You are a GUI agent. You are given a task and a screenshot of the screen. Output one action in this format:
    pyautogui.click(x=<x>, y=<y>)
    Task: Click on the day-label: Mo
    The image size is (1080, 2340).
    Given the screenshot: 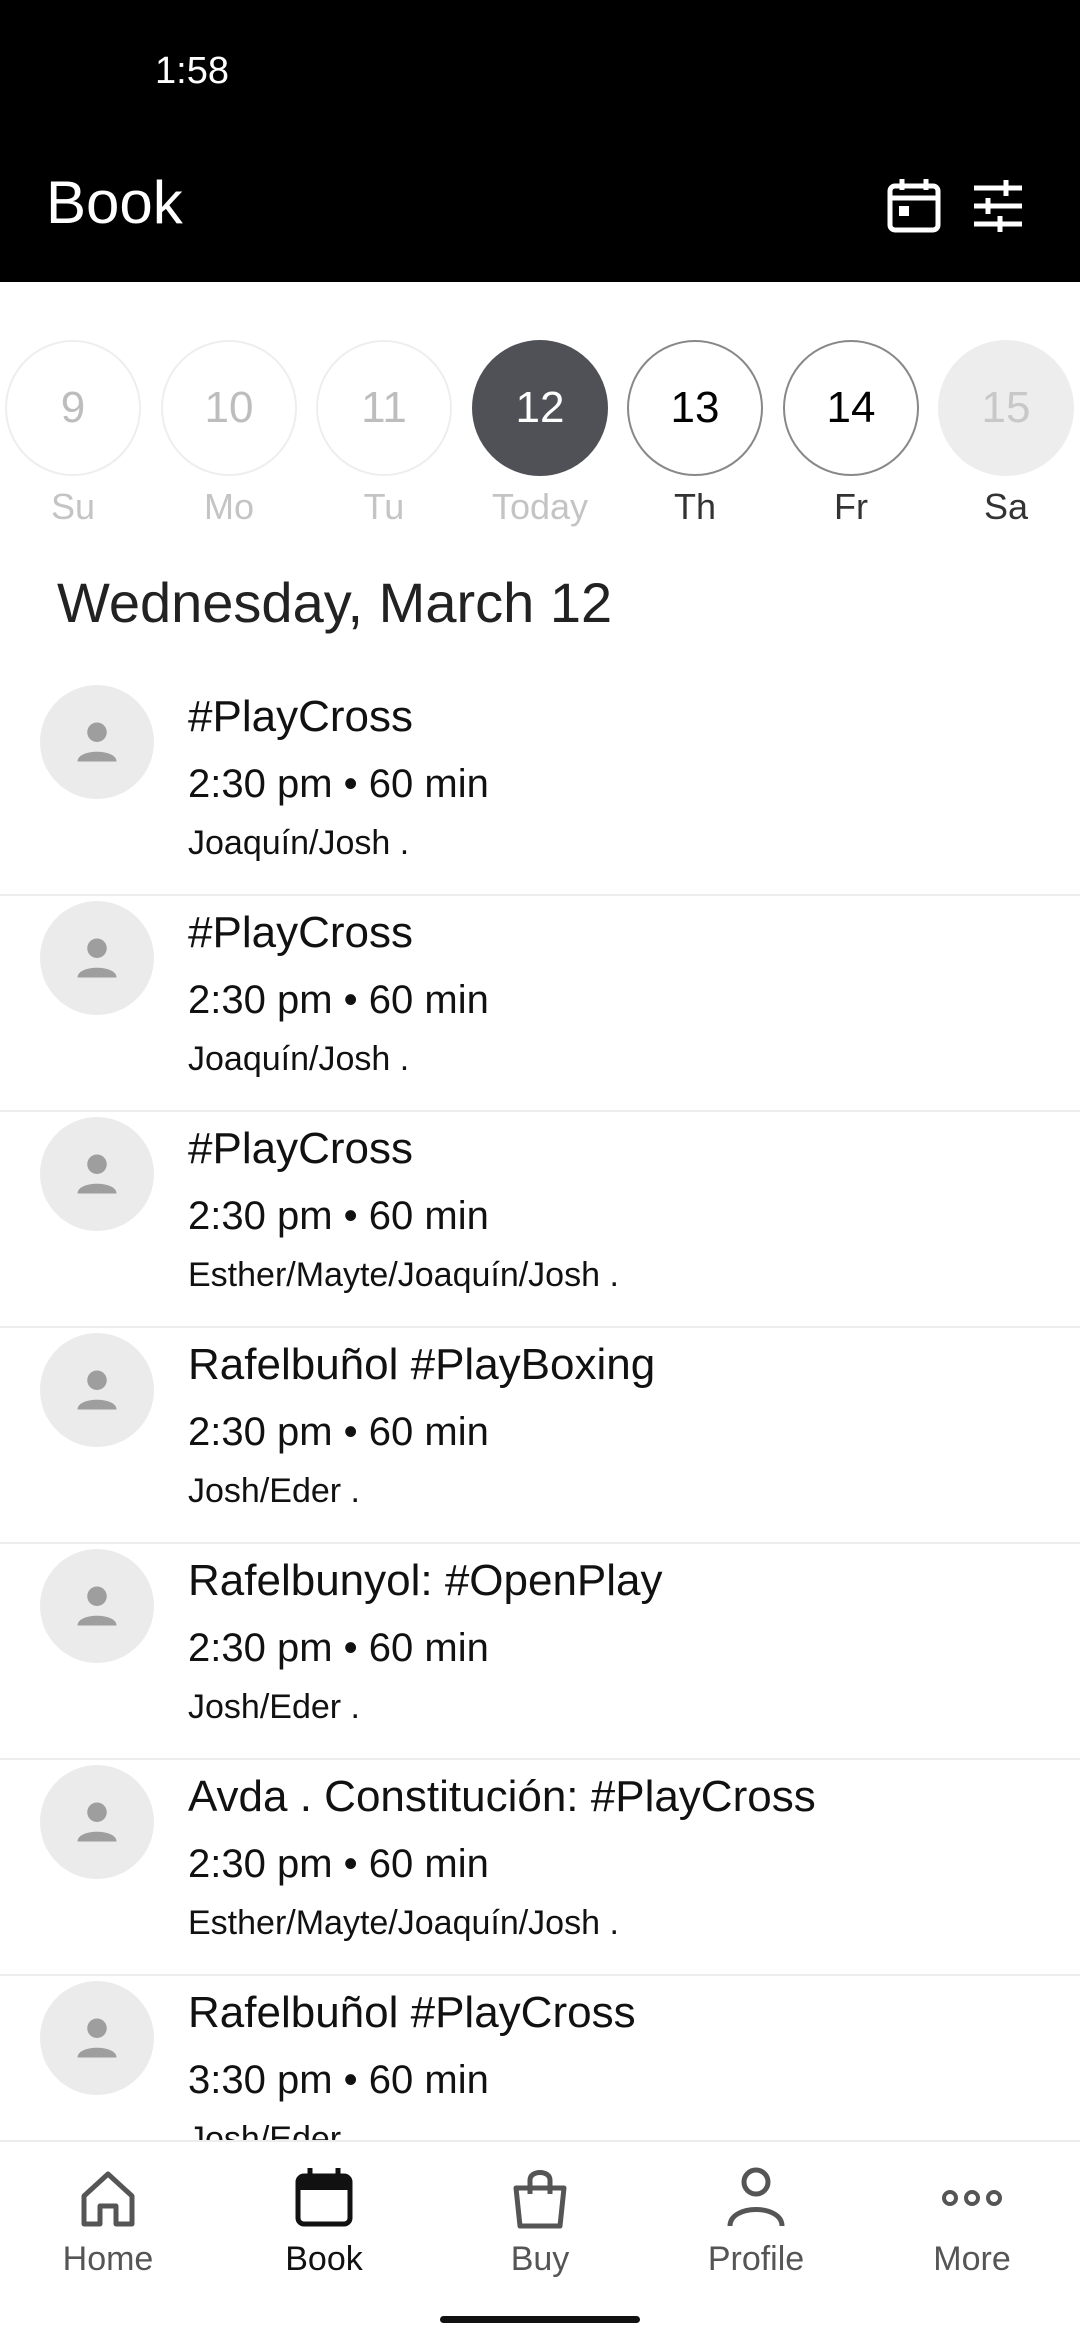 What is the action you would take?
    pyautogui.click(x=228, y=506)
    